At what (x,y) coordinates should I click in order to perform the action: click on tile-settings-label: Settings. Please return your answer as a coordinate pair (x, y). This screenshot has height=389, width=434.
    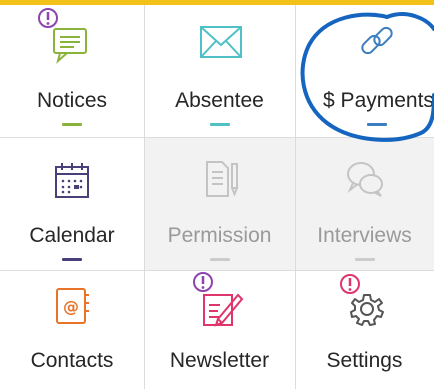
    Looking at the image, I should click on (364, 360).